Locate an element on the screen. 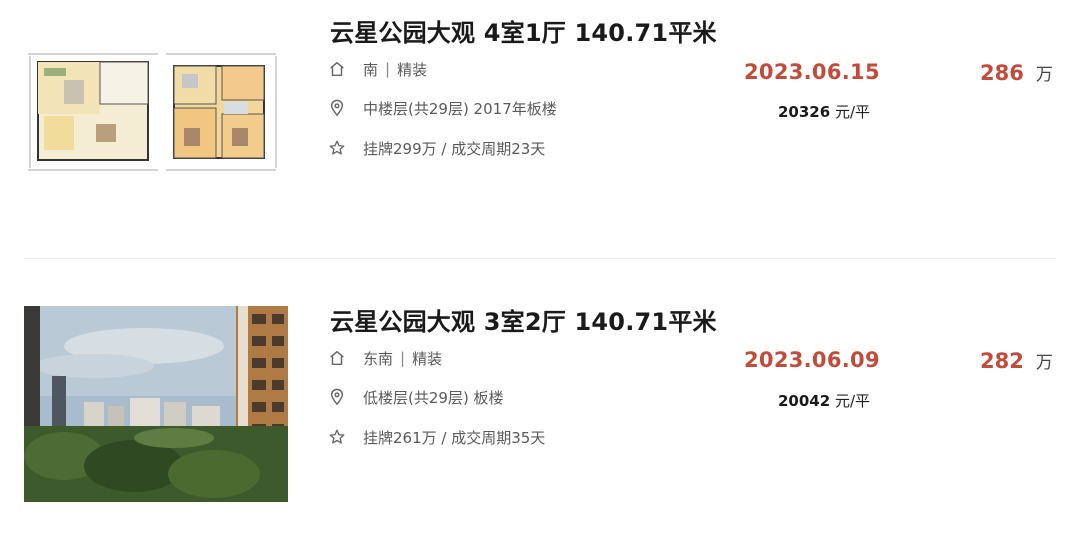 The image size is (1080, 540). listing-title: 云星公园大观 4室1厅 140.71平米 is located at coordinates (523, 30).